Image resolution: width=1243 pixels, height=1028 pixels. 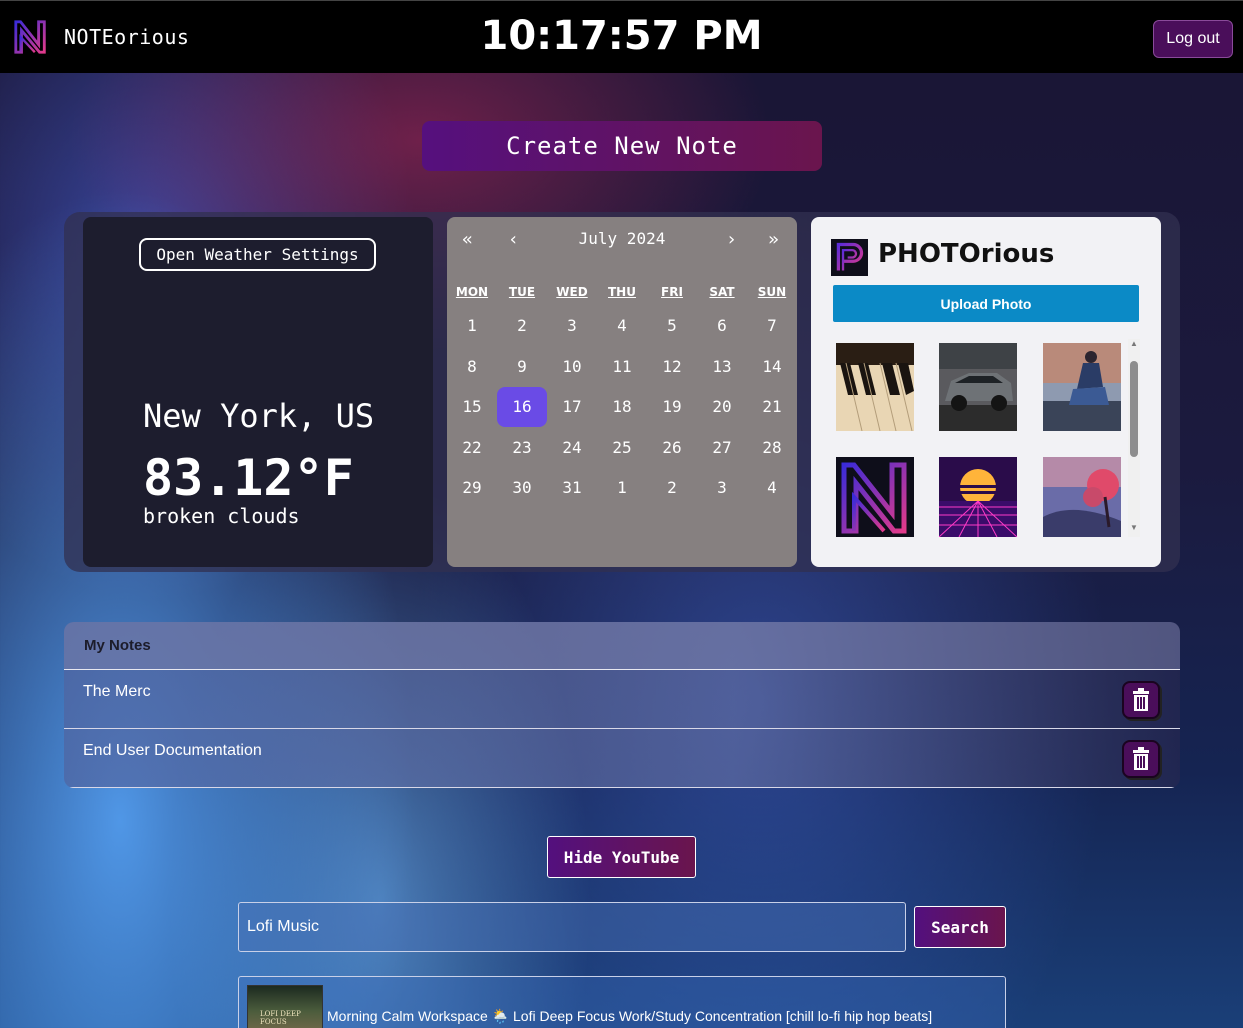 I want to click on calendar-day: 5, so click(x=672, y=326).